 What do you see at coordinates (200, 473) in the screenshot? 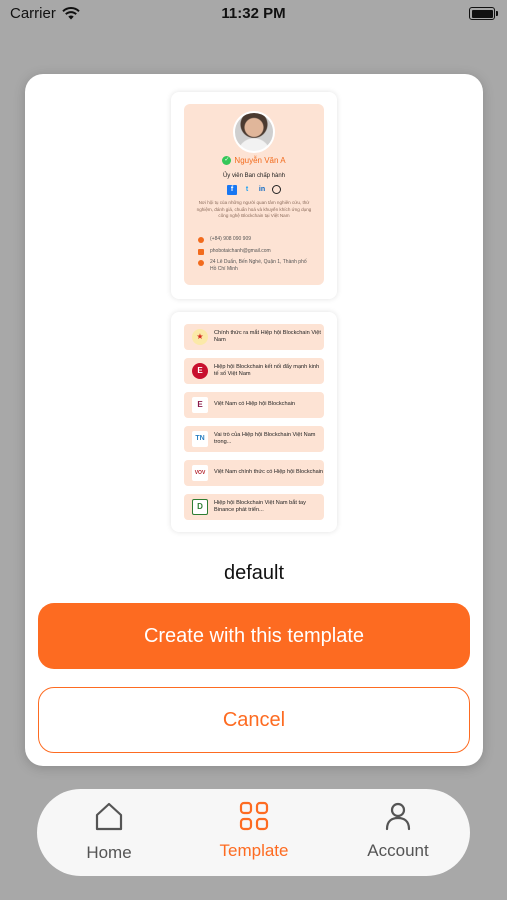
I see `vov-icon: VOV` at bounding box center [200, 473].